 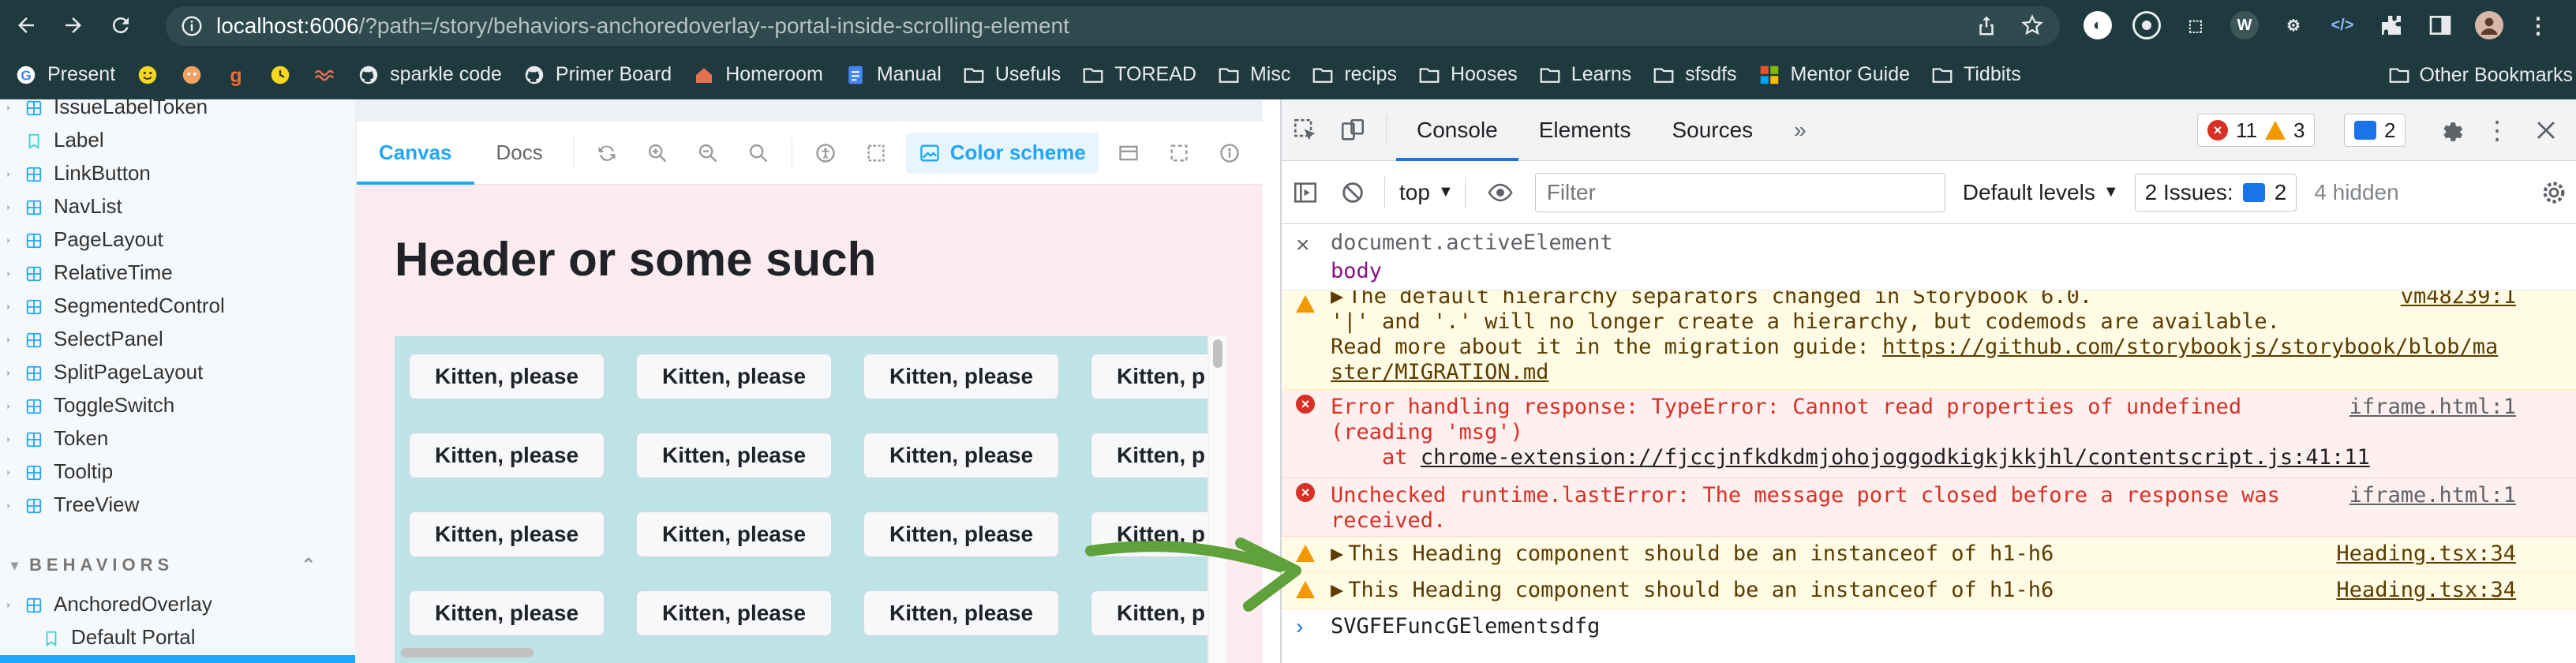 What do you see at coordinates (60, 139) in the screenshot?
I see `sidebar-item-label: Label` at bounding box center [60, 139].